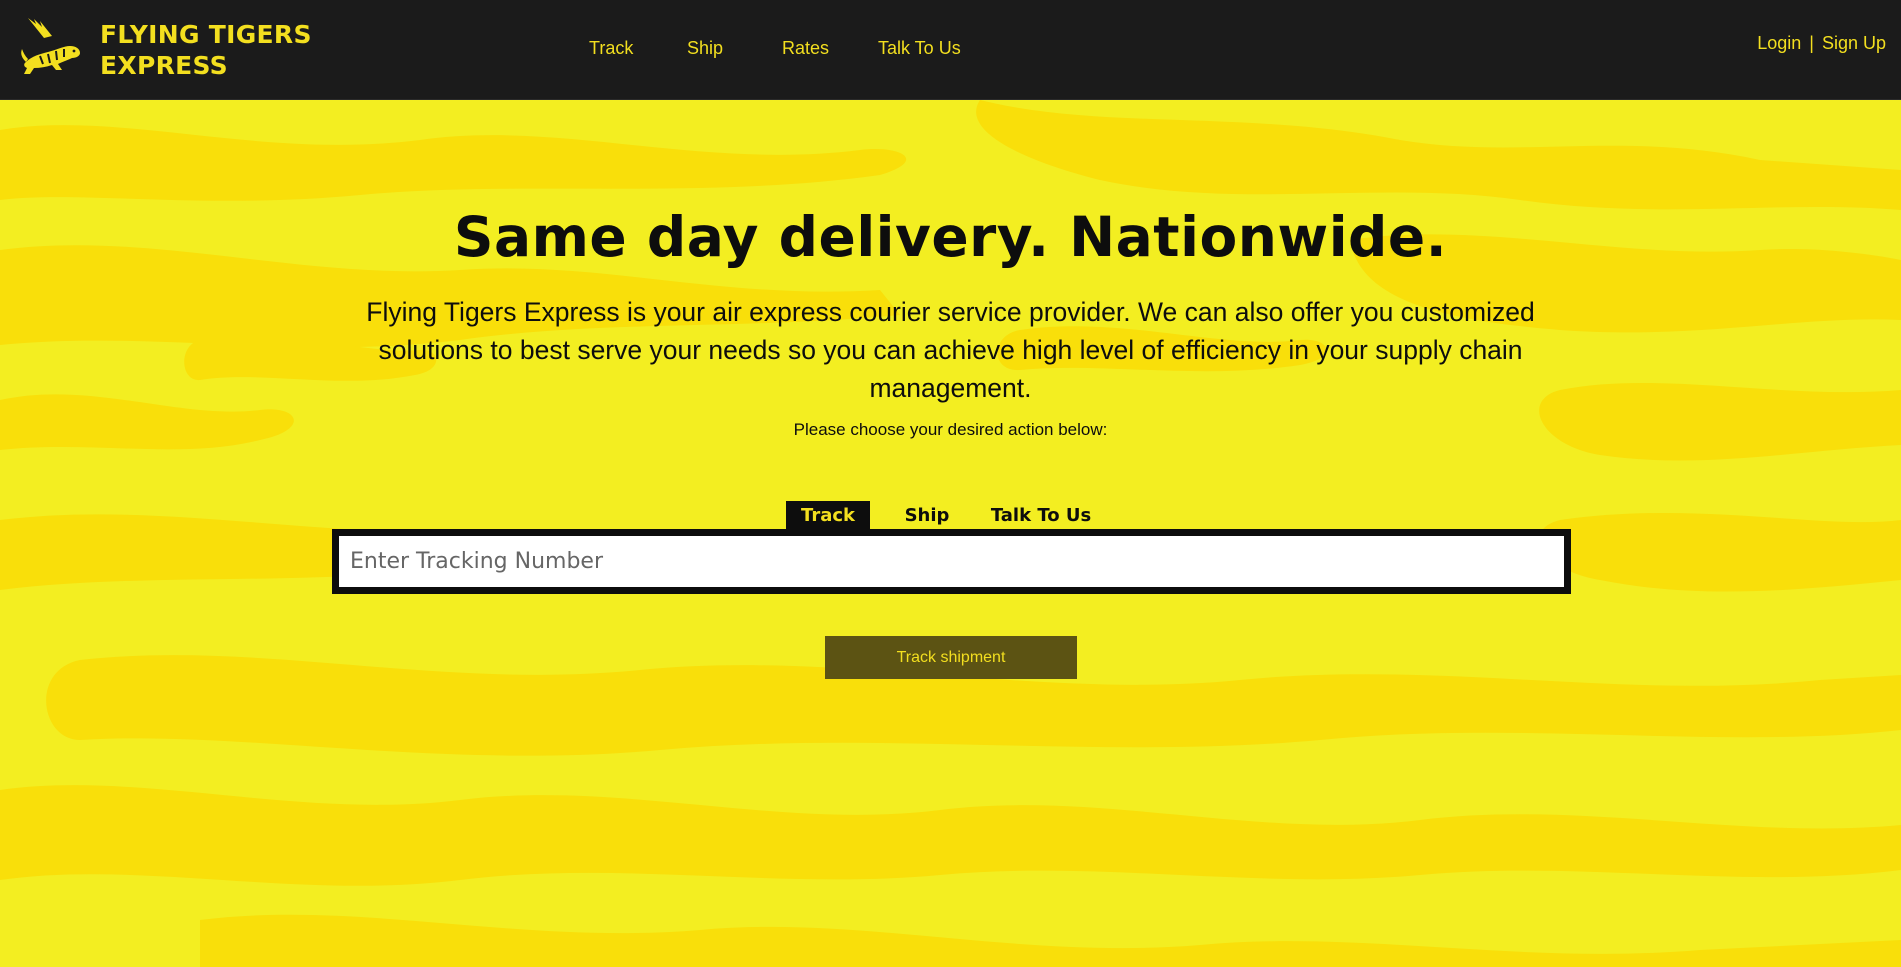 The width and height of the screenshot is (1901, 967). I want to click on track-shipment-button: Track shipment, so click(951, 657).